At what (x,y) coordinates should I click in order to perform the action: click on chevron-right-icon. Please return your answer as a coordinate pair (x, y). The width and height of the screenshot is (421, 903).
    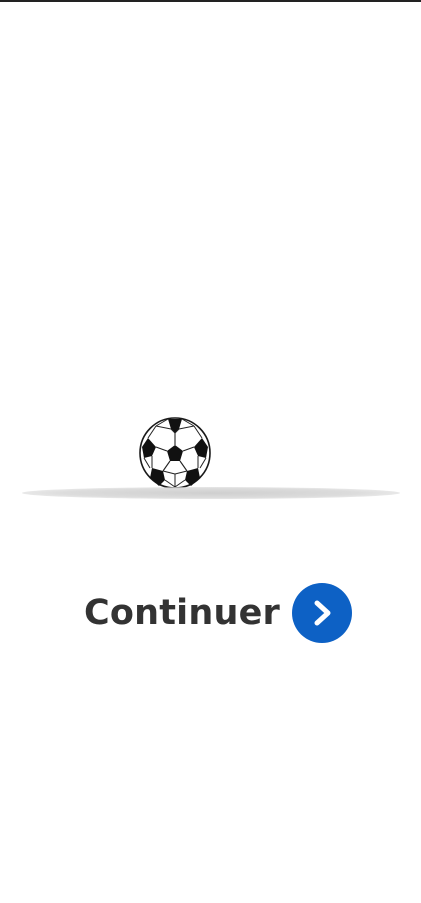
    Looking at the image, I should click on (322, 613).